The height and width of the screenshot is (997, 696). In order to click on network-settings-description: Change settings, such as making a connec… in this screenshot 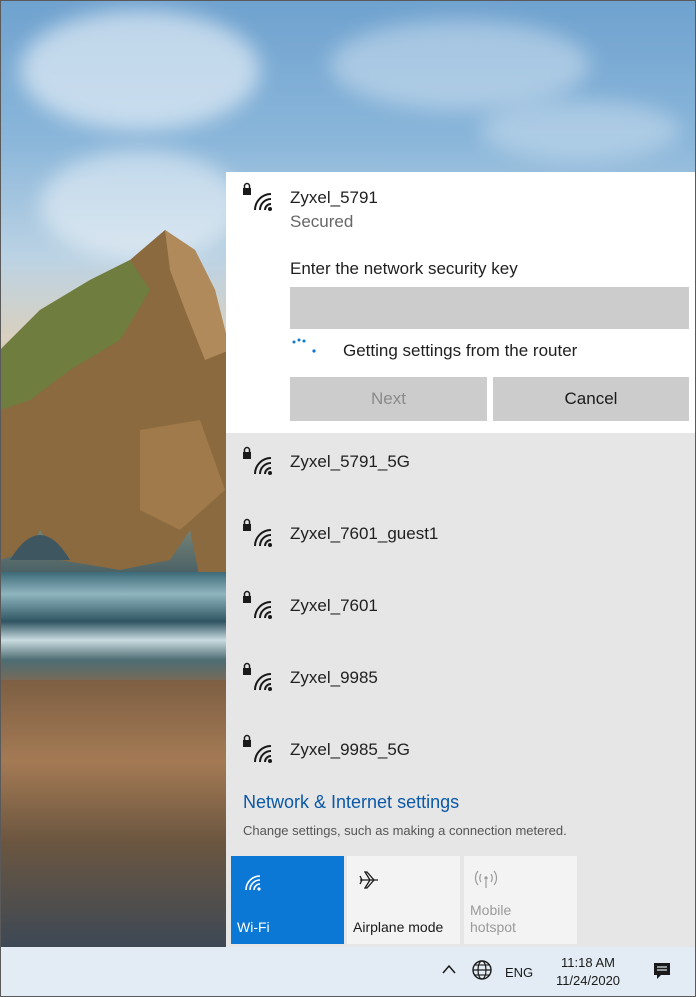, I will do `click(405, 830)`.